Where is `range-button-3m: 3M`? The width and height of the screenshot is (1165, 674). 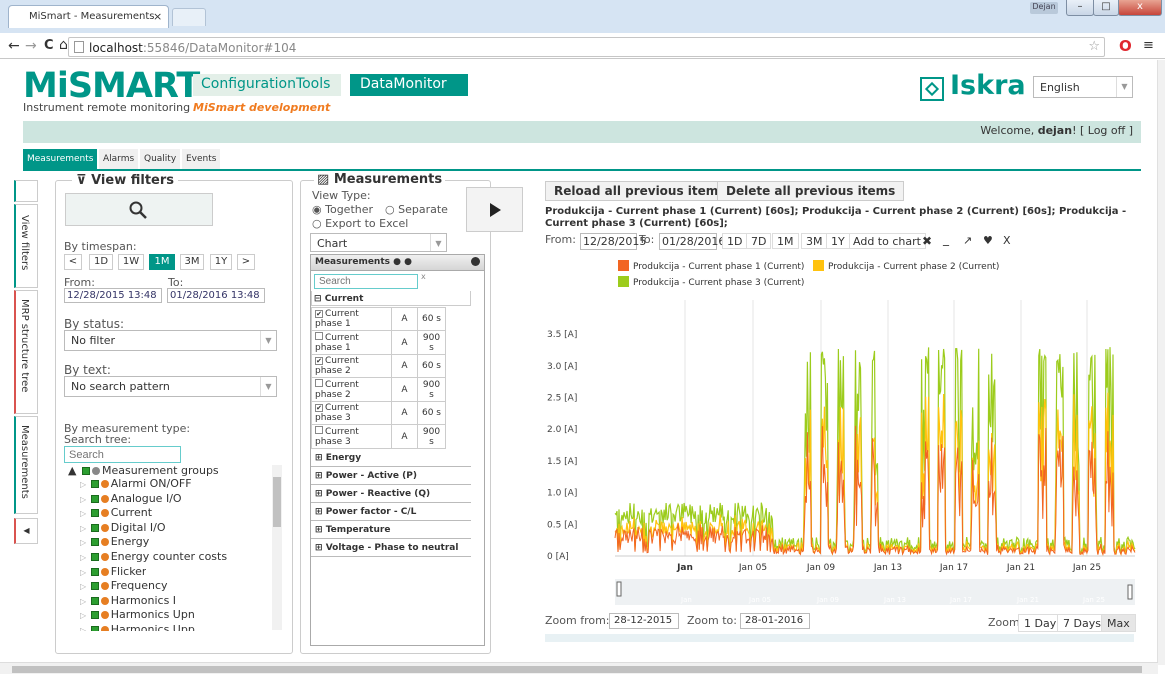 range-button-3m: 3M is located at coordinates (814, 241).